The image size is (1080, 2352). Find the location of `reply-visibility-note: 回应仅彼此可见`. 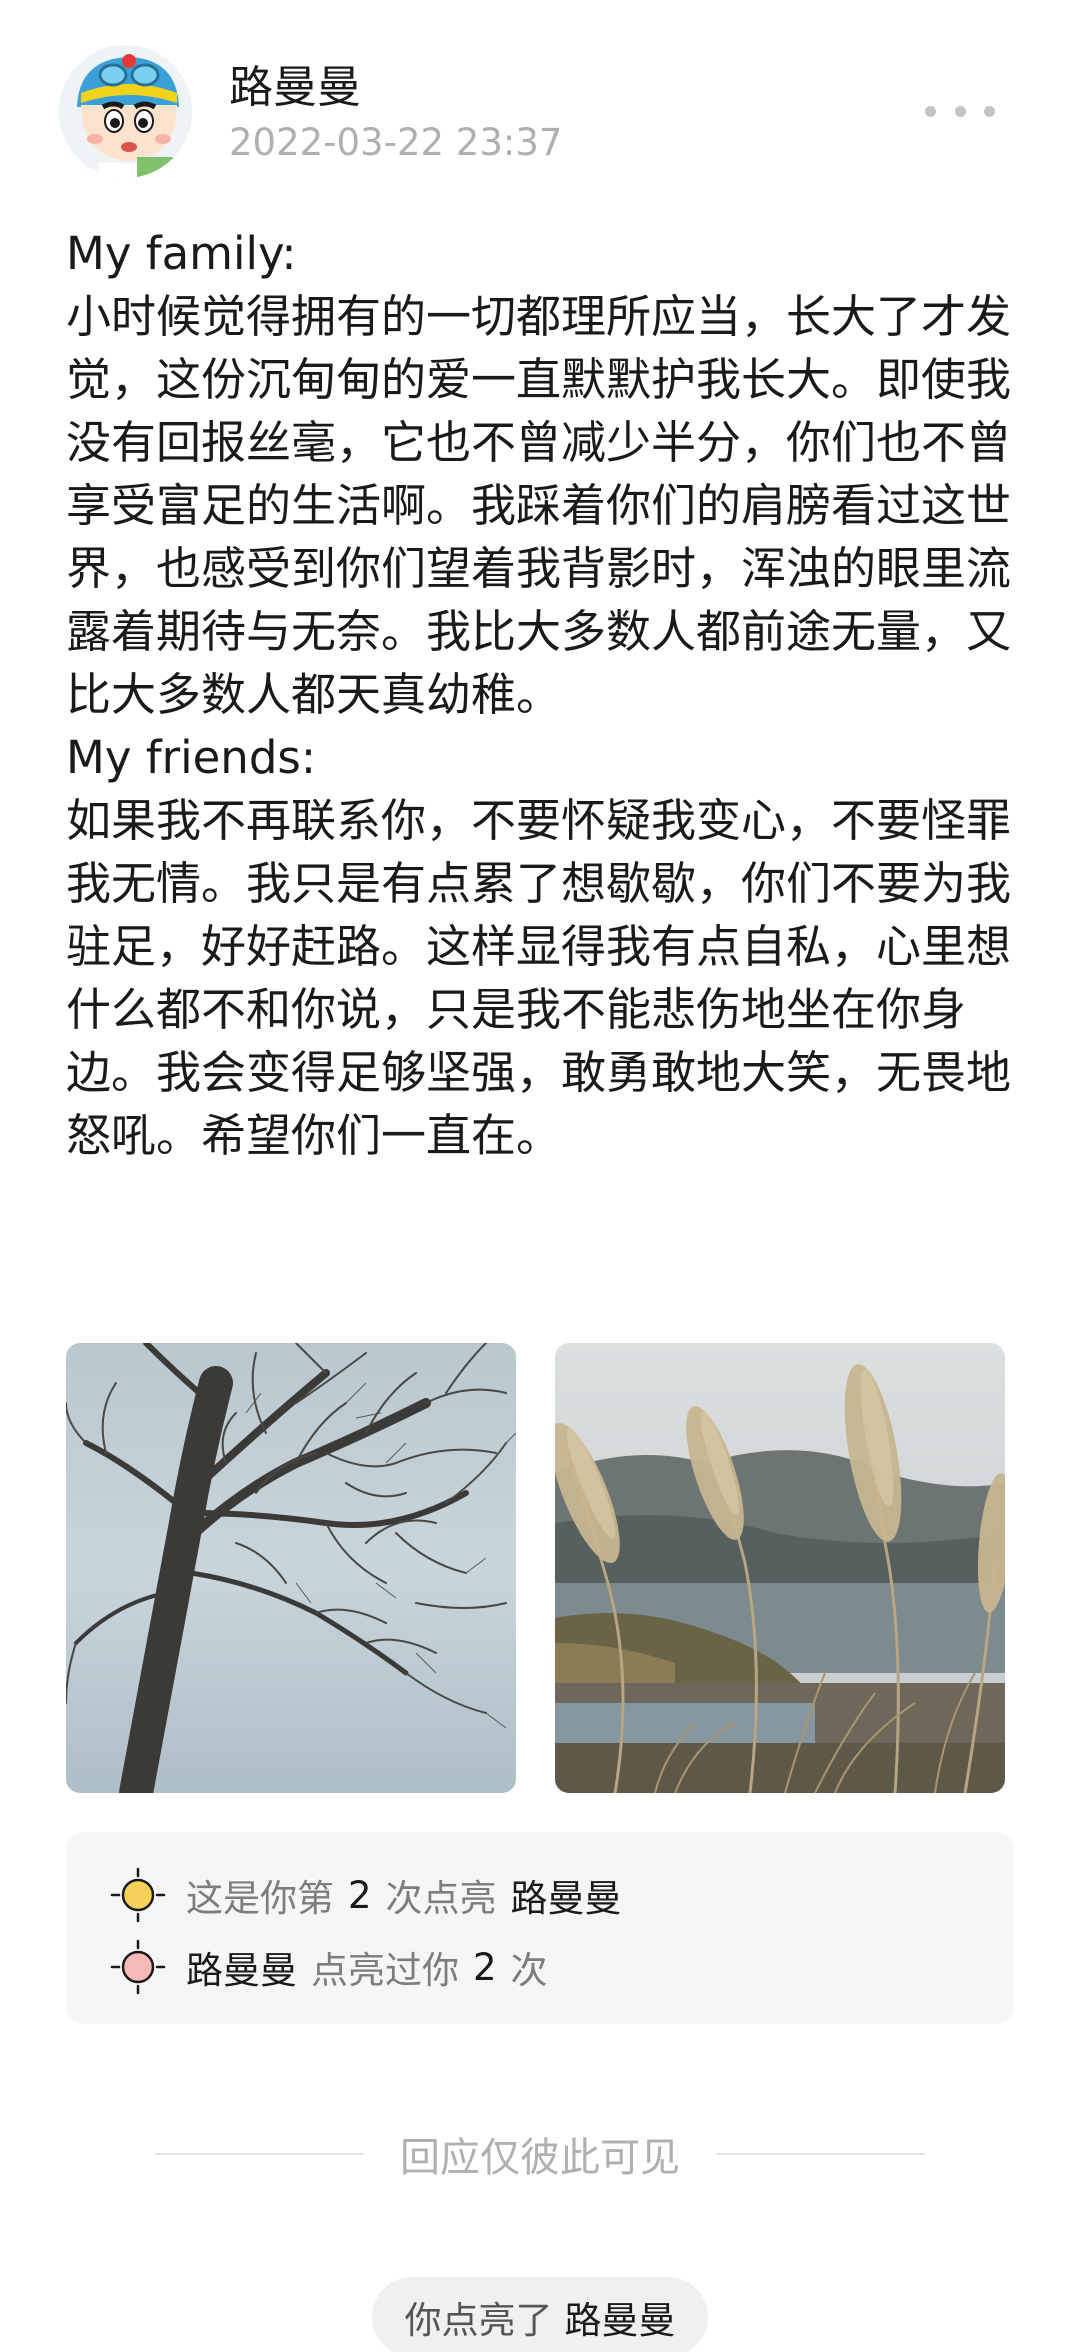

reply-visibility-note: 回应仅彼此可见 is located at coordinates (540, 2158).